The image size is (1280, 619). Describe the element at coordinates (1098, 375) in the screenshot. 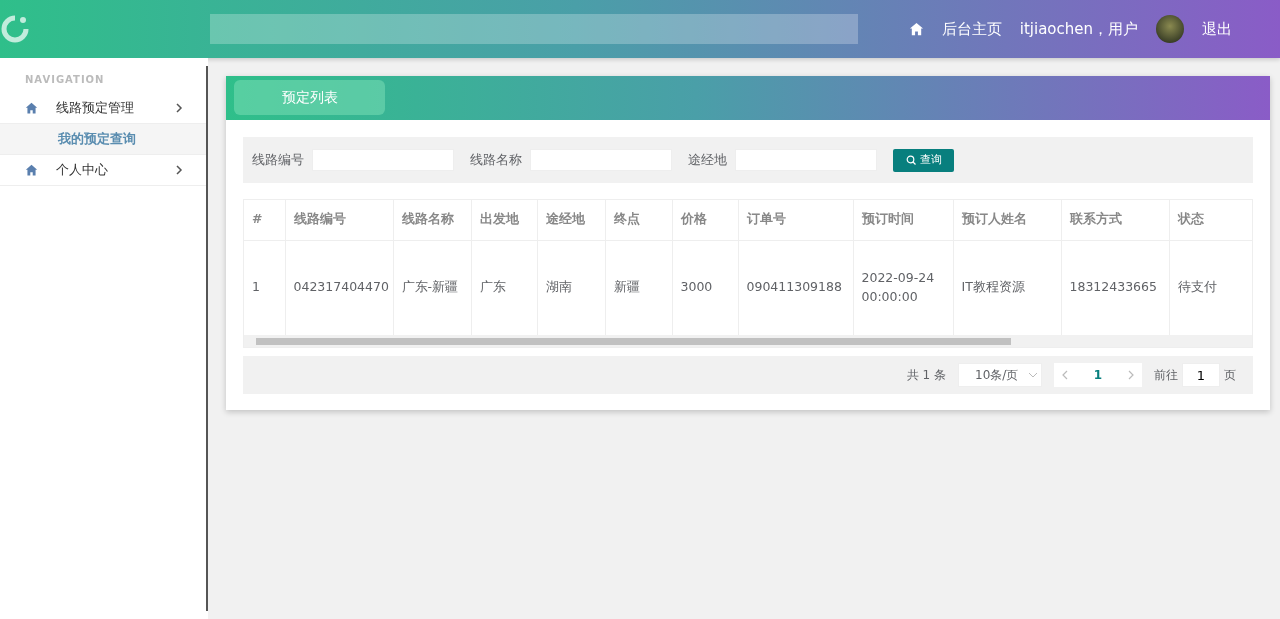

I see `page-number: 1` at that location.